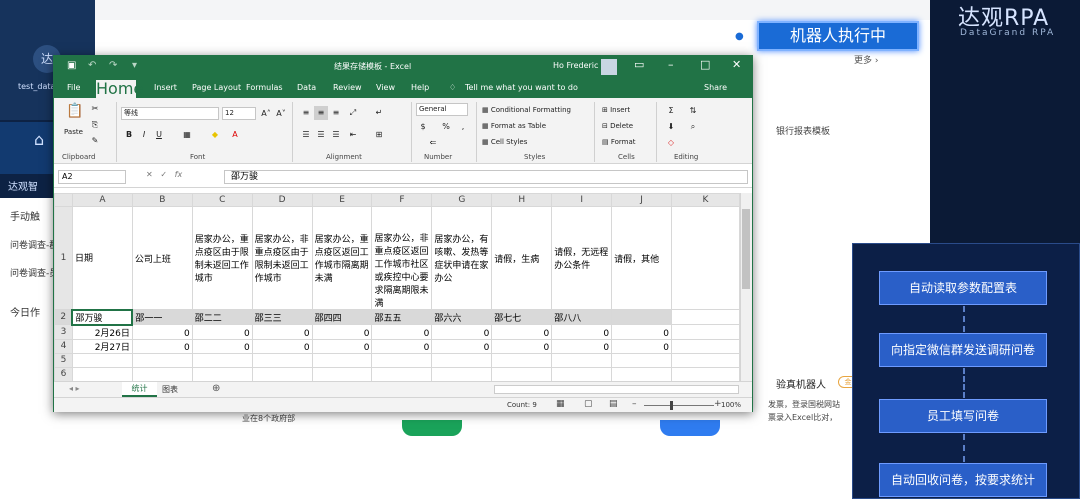 This screenshot has height=499, width=1080. I want to click on sheet-tab: 统计, so click(139, 389).